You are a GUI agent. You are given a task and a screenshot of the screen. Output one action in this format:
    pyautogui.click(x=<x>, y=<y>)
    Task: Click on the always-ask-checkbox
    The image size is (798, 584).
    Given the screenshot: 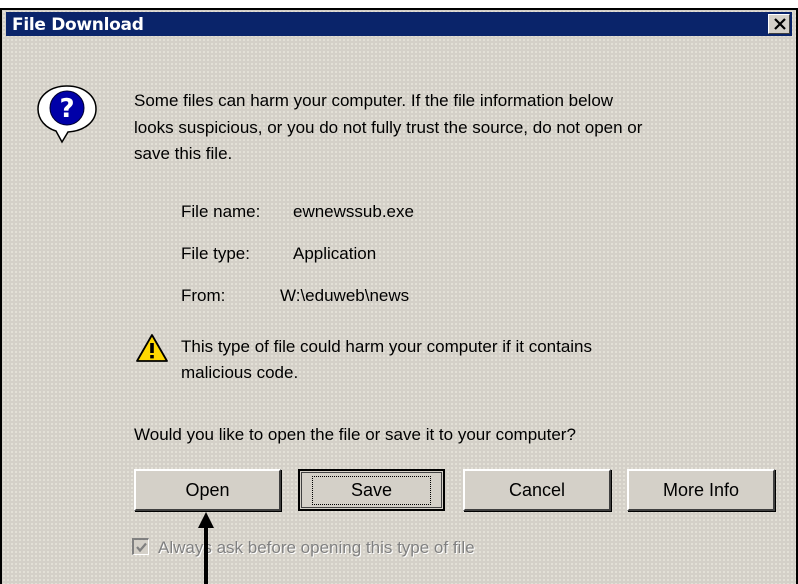 What is the action you would take?
    pyautogui.click(x=140, y=546)
    